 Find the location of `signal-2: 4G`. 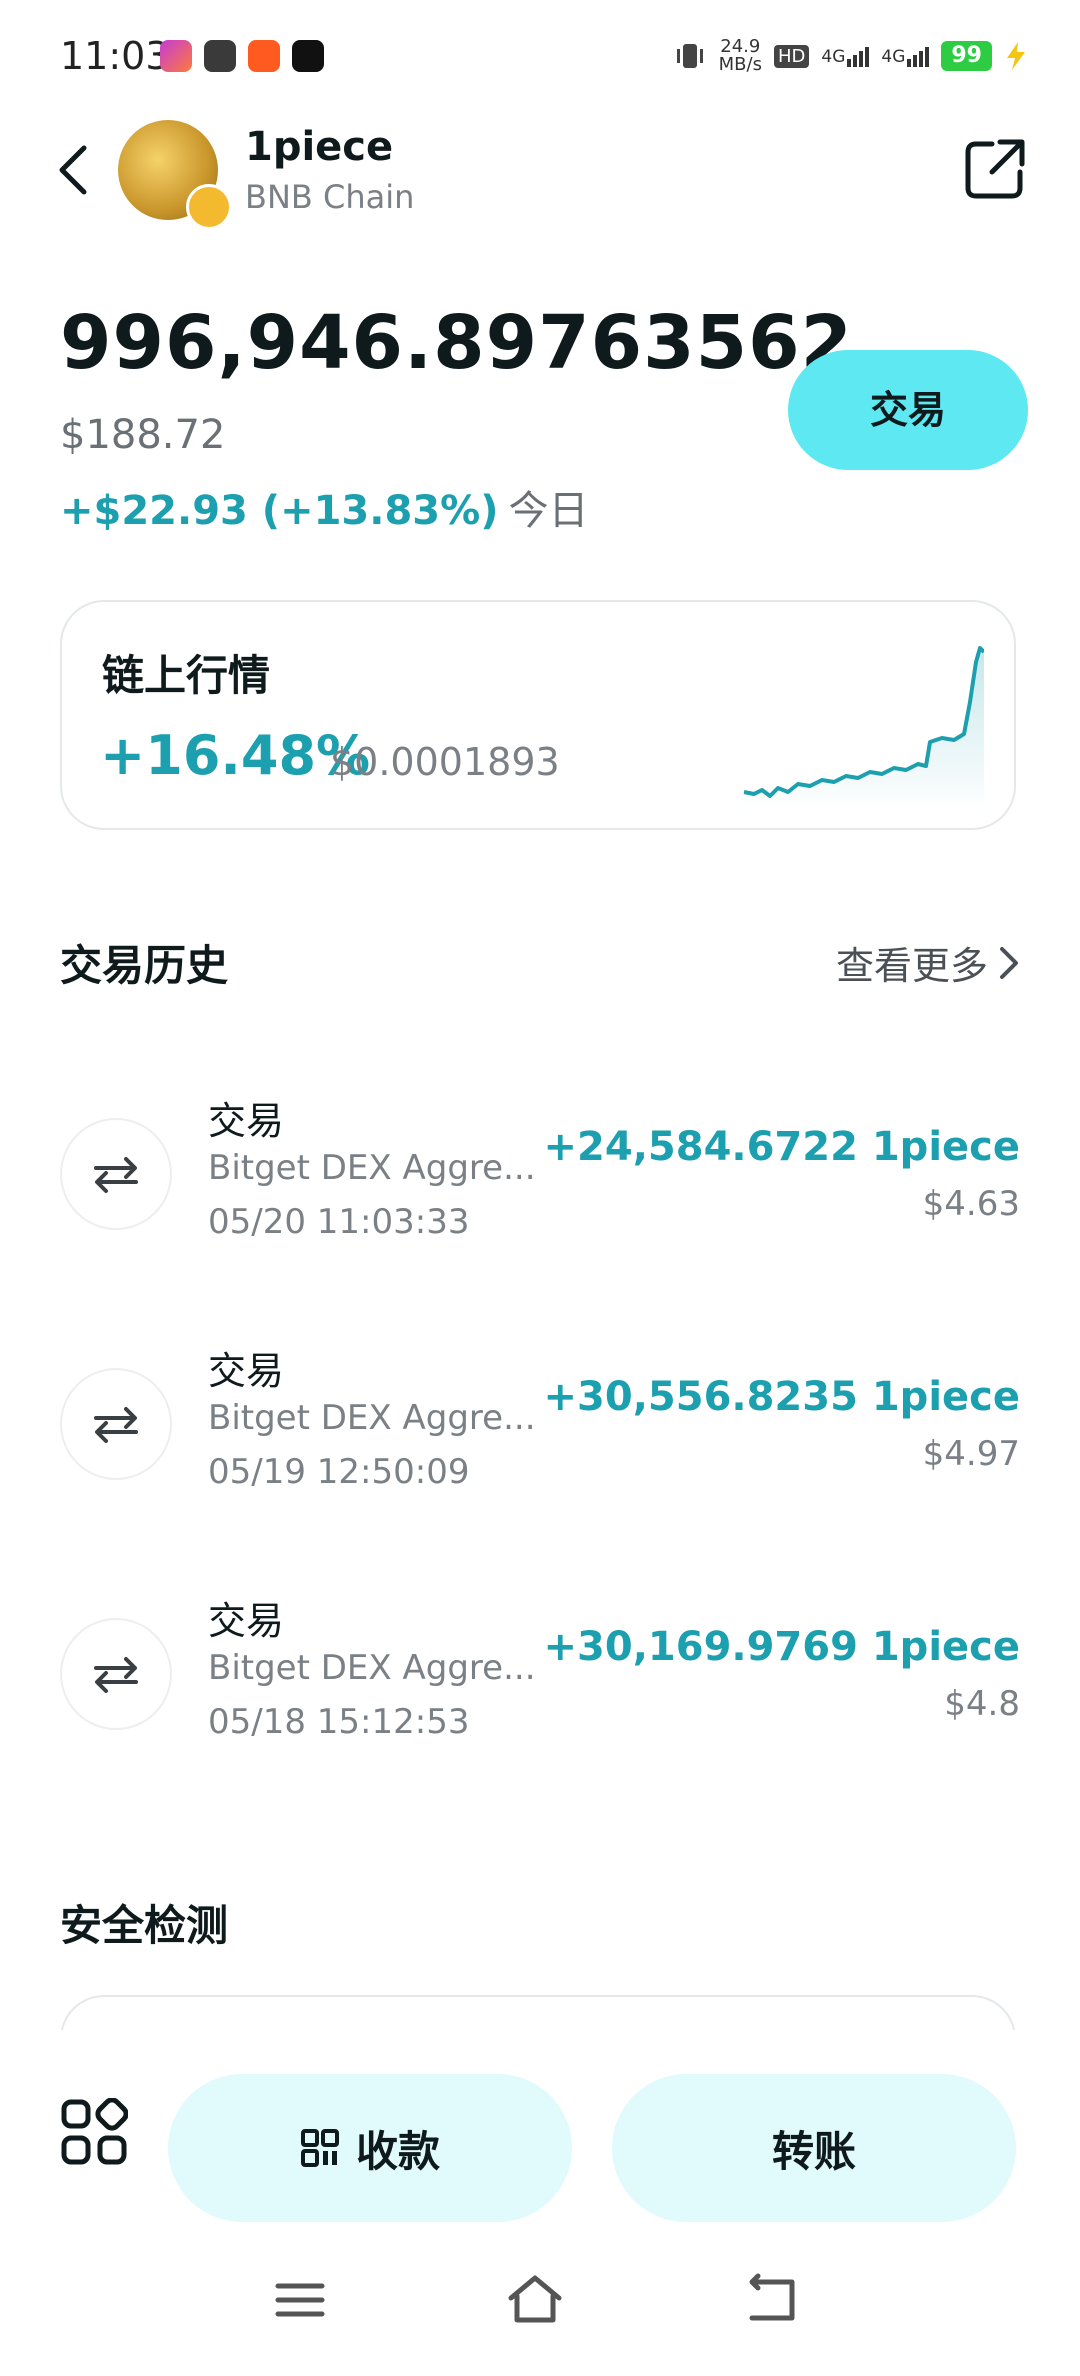

signal-2: 4G is located at coordinates (905, 56).